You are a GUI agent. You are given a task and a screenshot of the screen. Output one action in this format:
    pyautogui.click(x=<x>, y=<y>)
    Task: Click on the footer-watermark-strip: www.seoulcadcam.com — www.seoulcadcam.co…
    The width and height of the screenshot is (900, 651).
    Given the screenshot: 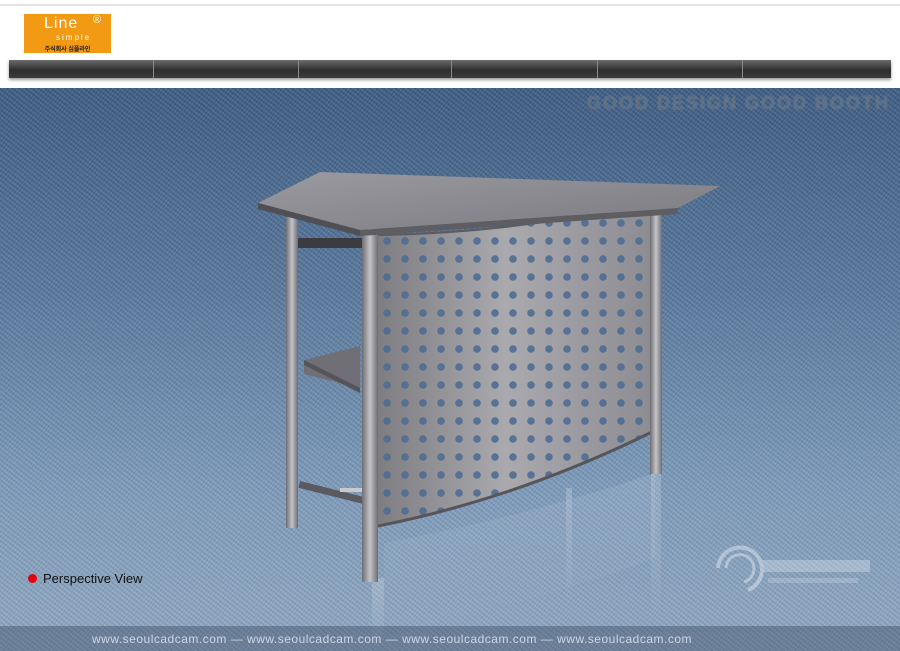 What is the action you would take?
    pyautogui.click(x=450, y=638)
    